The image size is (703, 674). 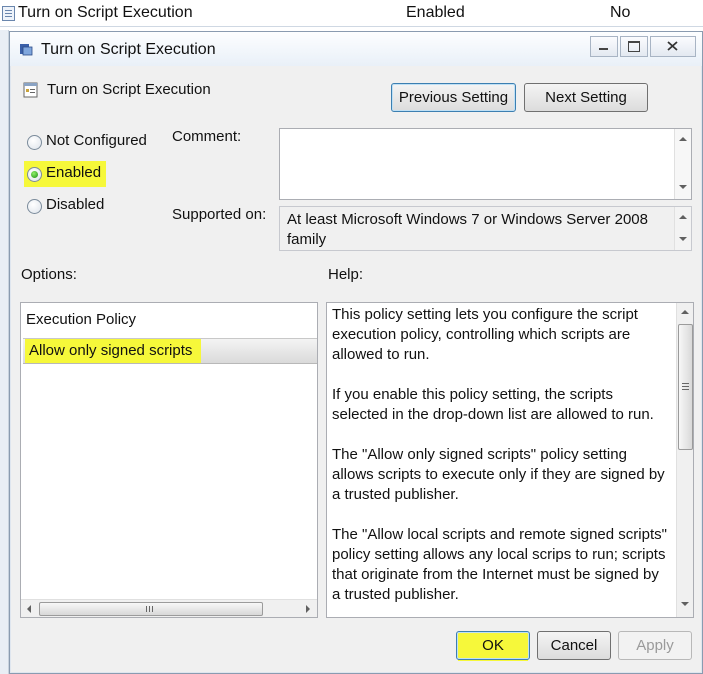 I want to click on supported-line-2: family, so click(x=307, y=239).